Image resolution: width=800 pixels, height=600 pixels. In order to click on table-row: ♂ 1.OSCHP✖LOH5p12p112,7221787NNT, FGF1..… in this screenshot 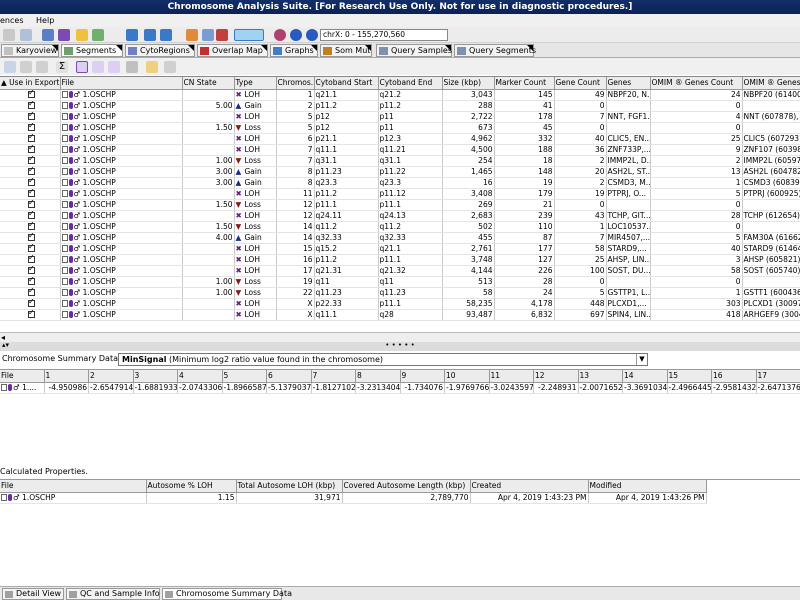, I will do `click(400, 117)`.